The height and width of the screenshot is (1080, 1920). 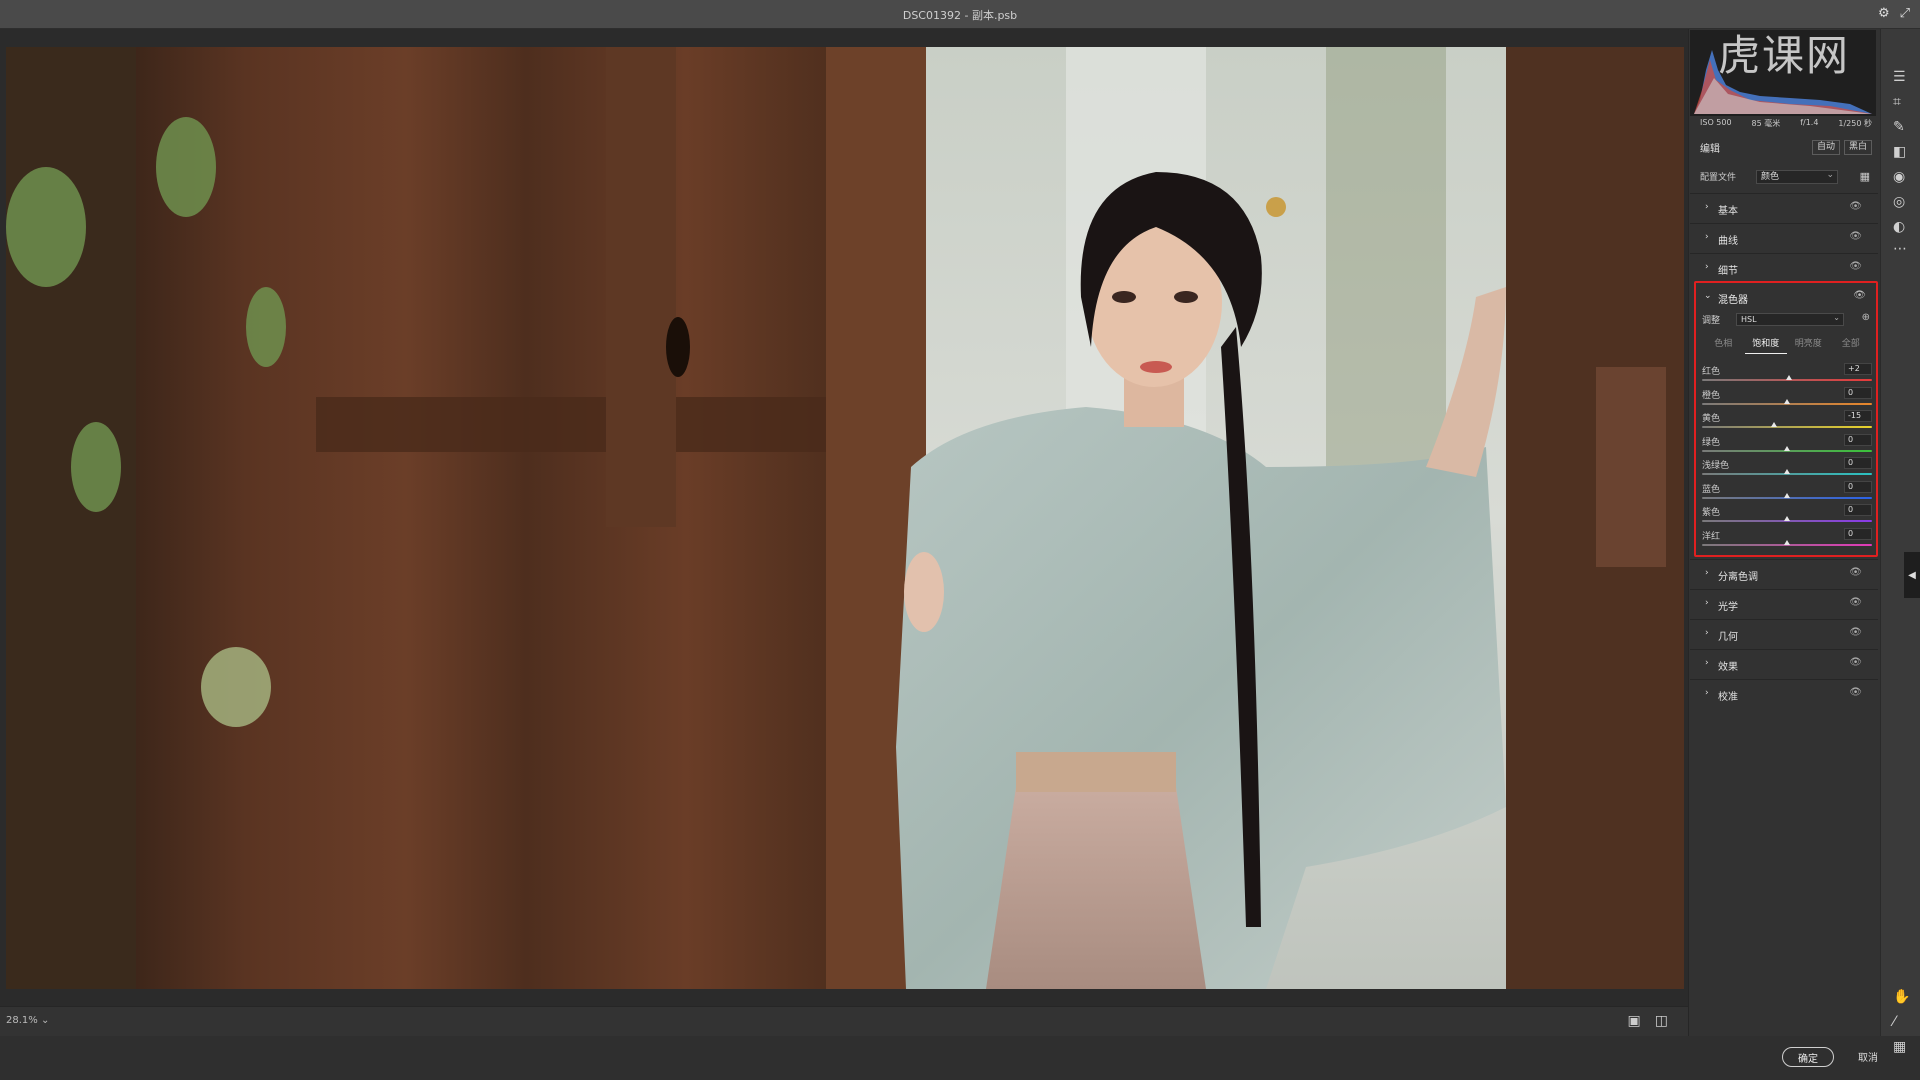 I want to click on exif-iso: ISO 500, so click(x=1716, y=122).